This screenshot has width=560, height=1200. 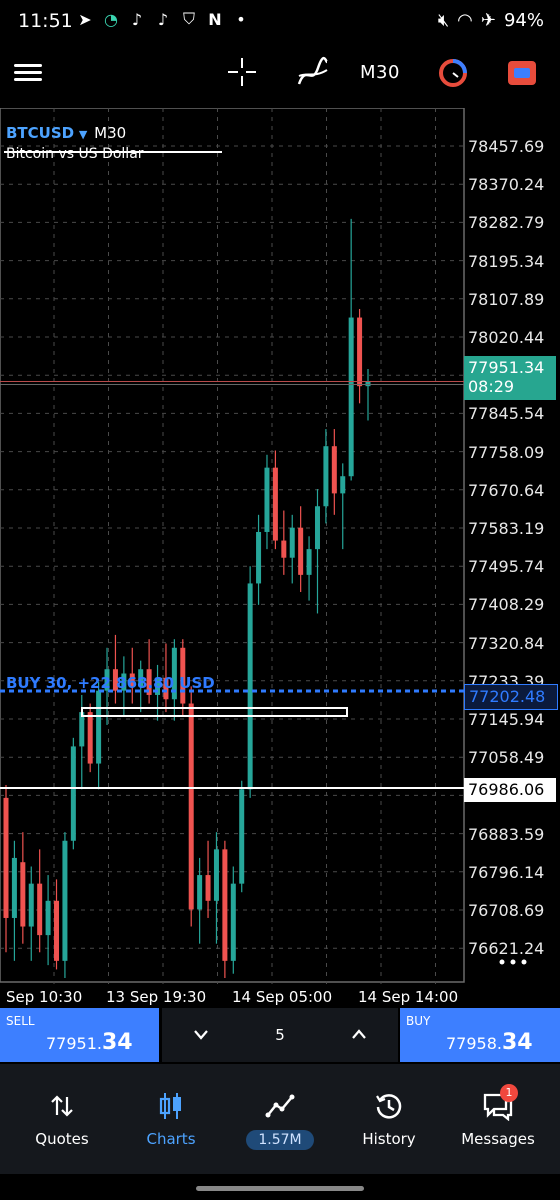 I want to click on menu-icon, so click(x=28, y=73).